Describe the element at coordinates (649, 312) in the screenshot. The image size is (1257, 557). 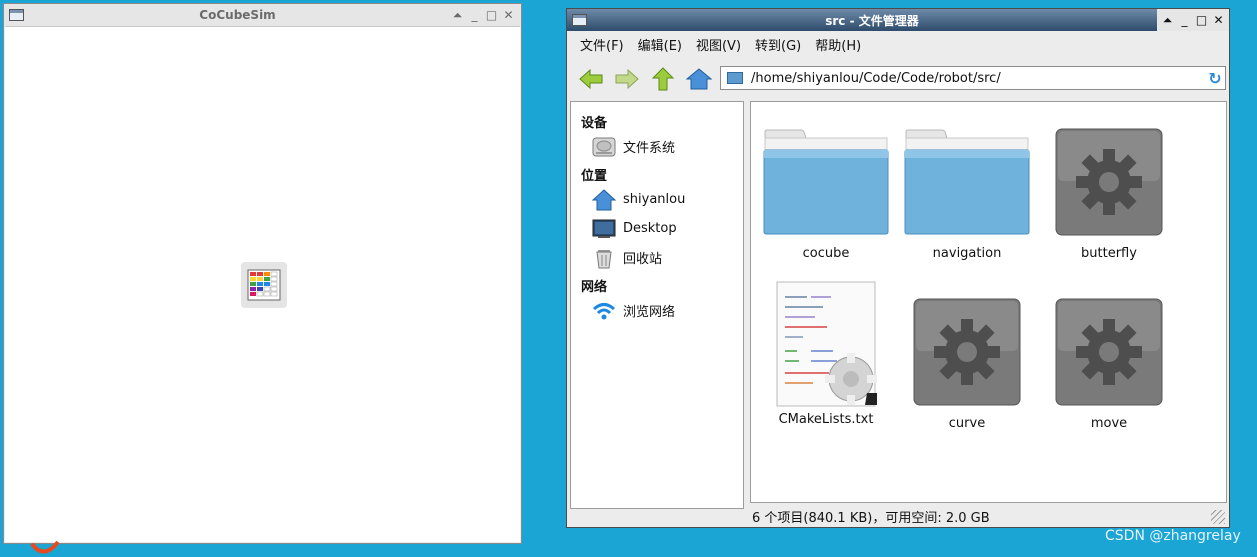
I see `sidebar-item-label: 浏览网络` at that location.